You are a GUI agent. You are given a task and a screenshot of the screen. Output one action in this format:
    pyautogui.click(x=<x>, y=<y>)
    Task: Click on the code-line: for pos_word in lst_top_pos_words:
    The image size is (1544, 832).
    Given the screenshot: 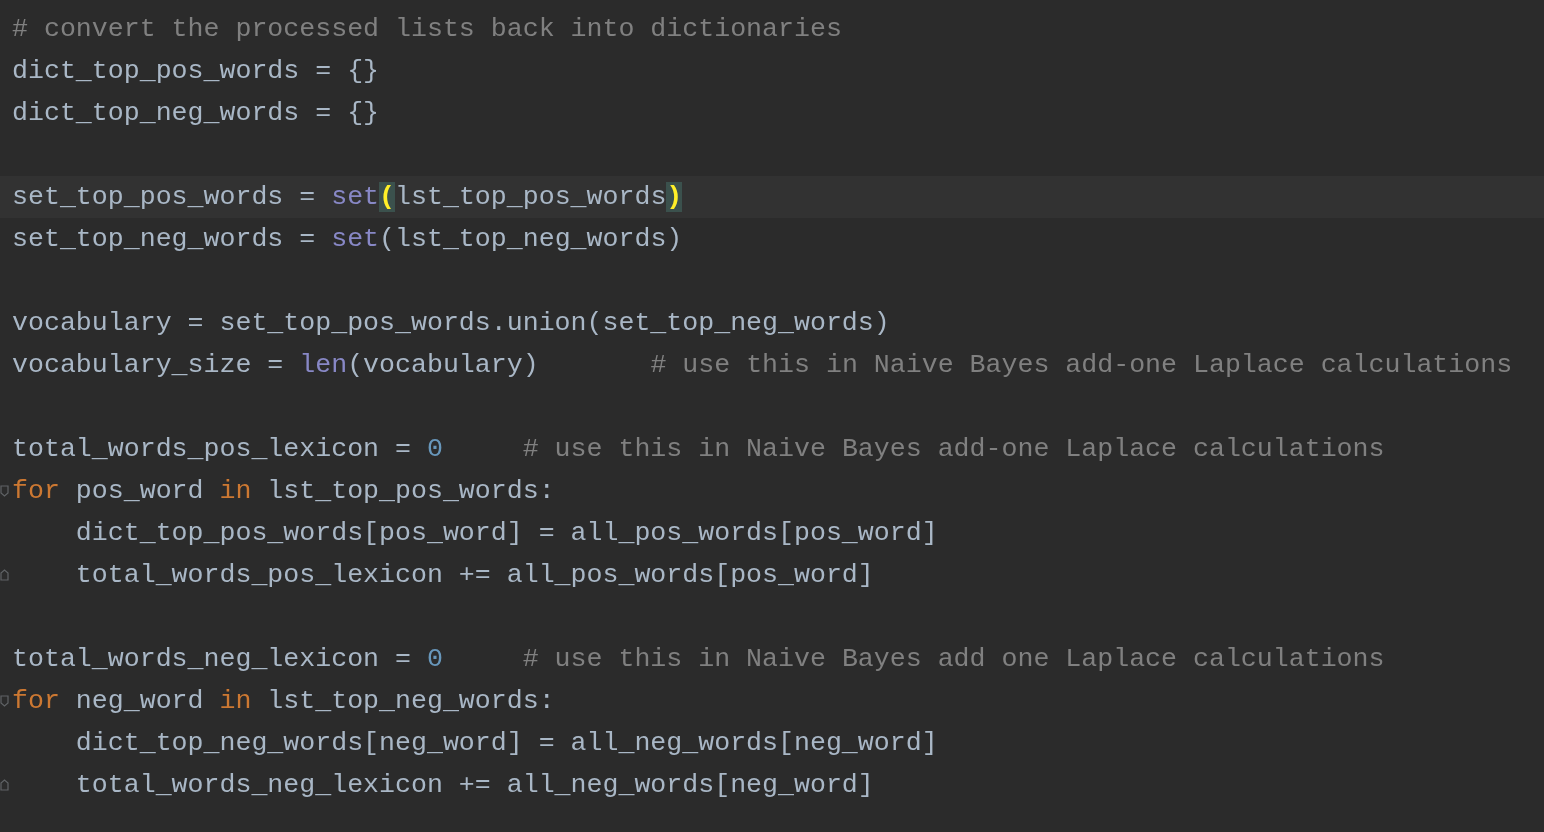 What is the action you would take?
    pyautogui.click(x=283, y=491)
    